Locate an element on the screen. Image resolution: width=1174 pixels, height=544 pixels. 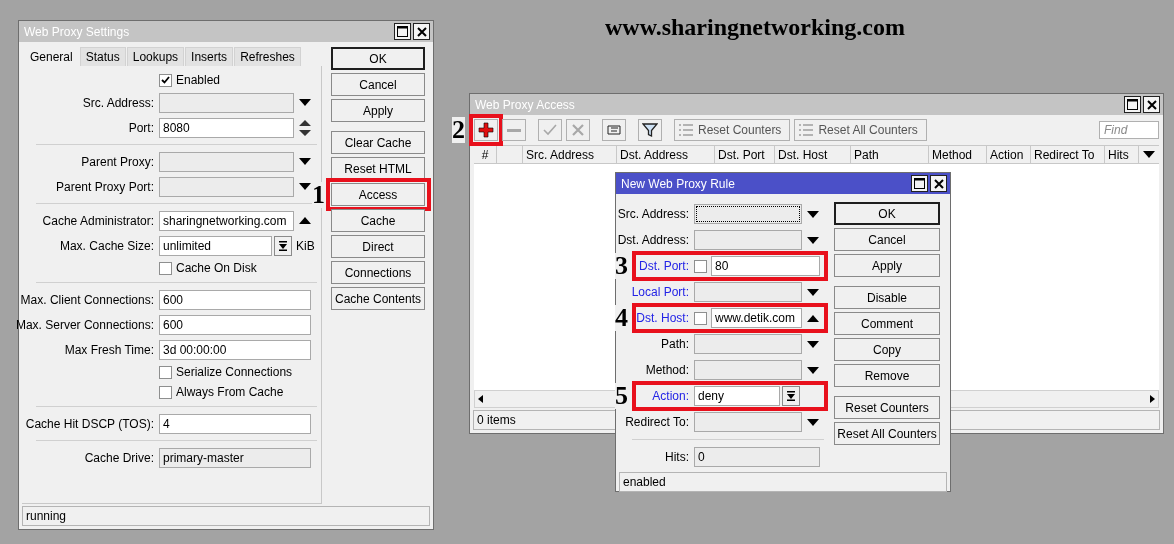
window-title: New Web Proxy Rule is located at coordinates (678, 183).